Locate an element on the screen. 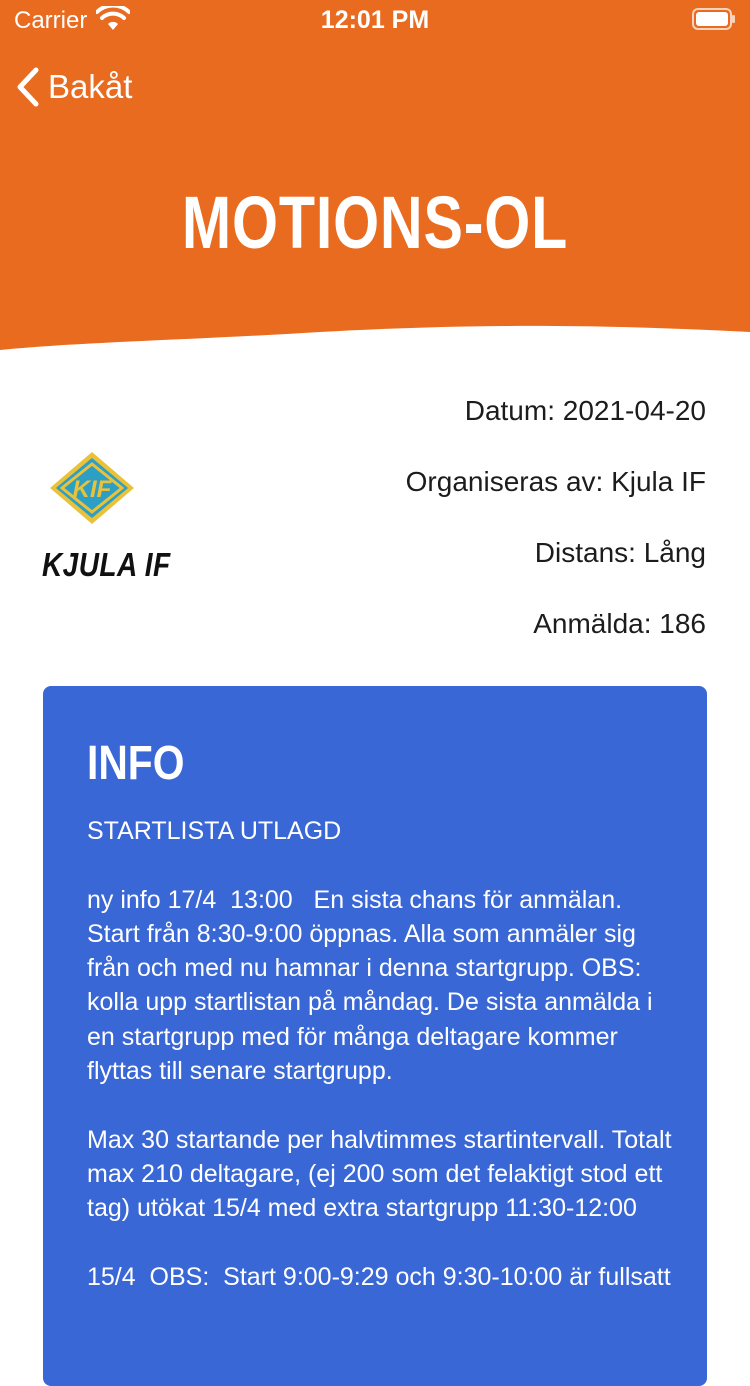 This screenshot has height=1386, width=750. club-logo: KIF is located at coordinates (92, 488).